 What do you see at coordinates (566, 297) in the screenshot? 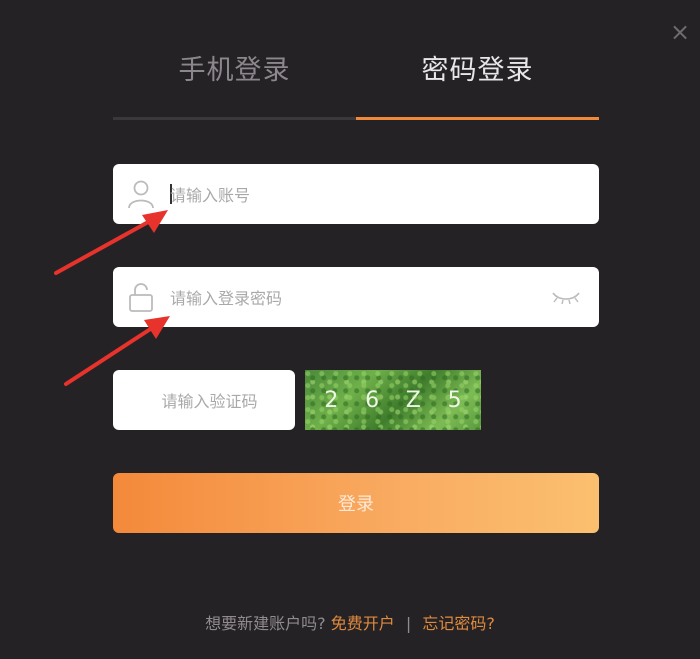
I see `eye-closed-icon` at bounding box center [566, 297].